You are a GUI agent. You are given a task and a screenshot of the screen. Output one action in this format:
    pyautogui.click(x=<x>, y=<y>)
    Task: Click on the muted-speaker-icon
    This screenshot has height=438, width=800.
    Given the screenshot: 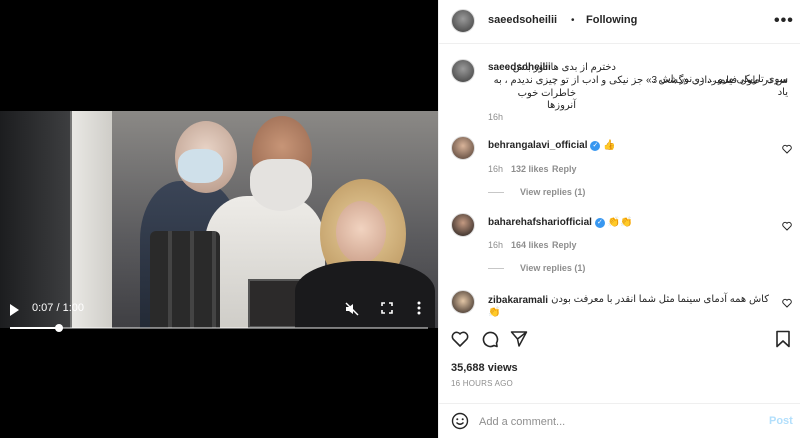 What is the action you would take?
    pyautogui.click(x=352, y=309)
    